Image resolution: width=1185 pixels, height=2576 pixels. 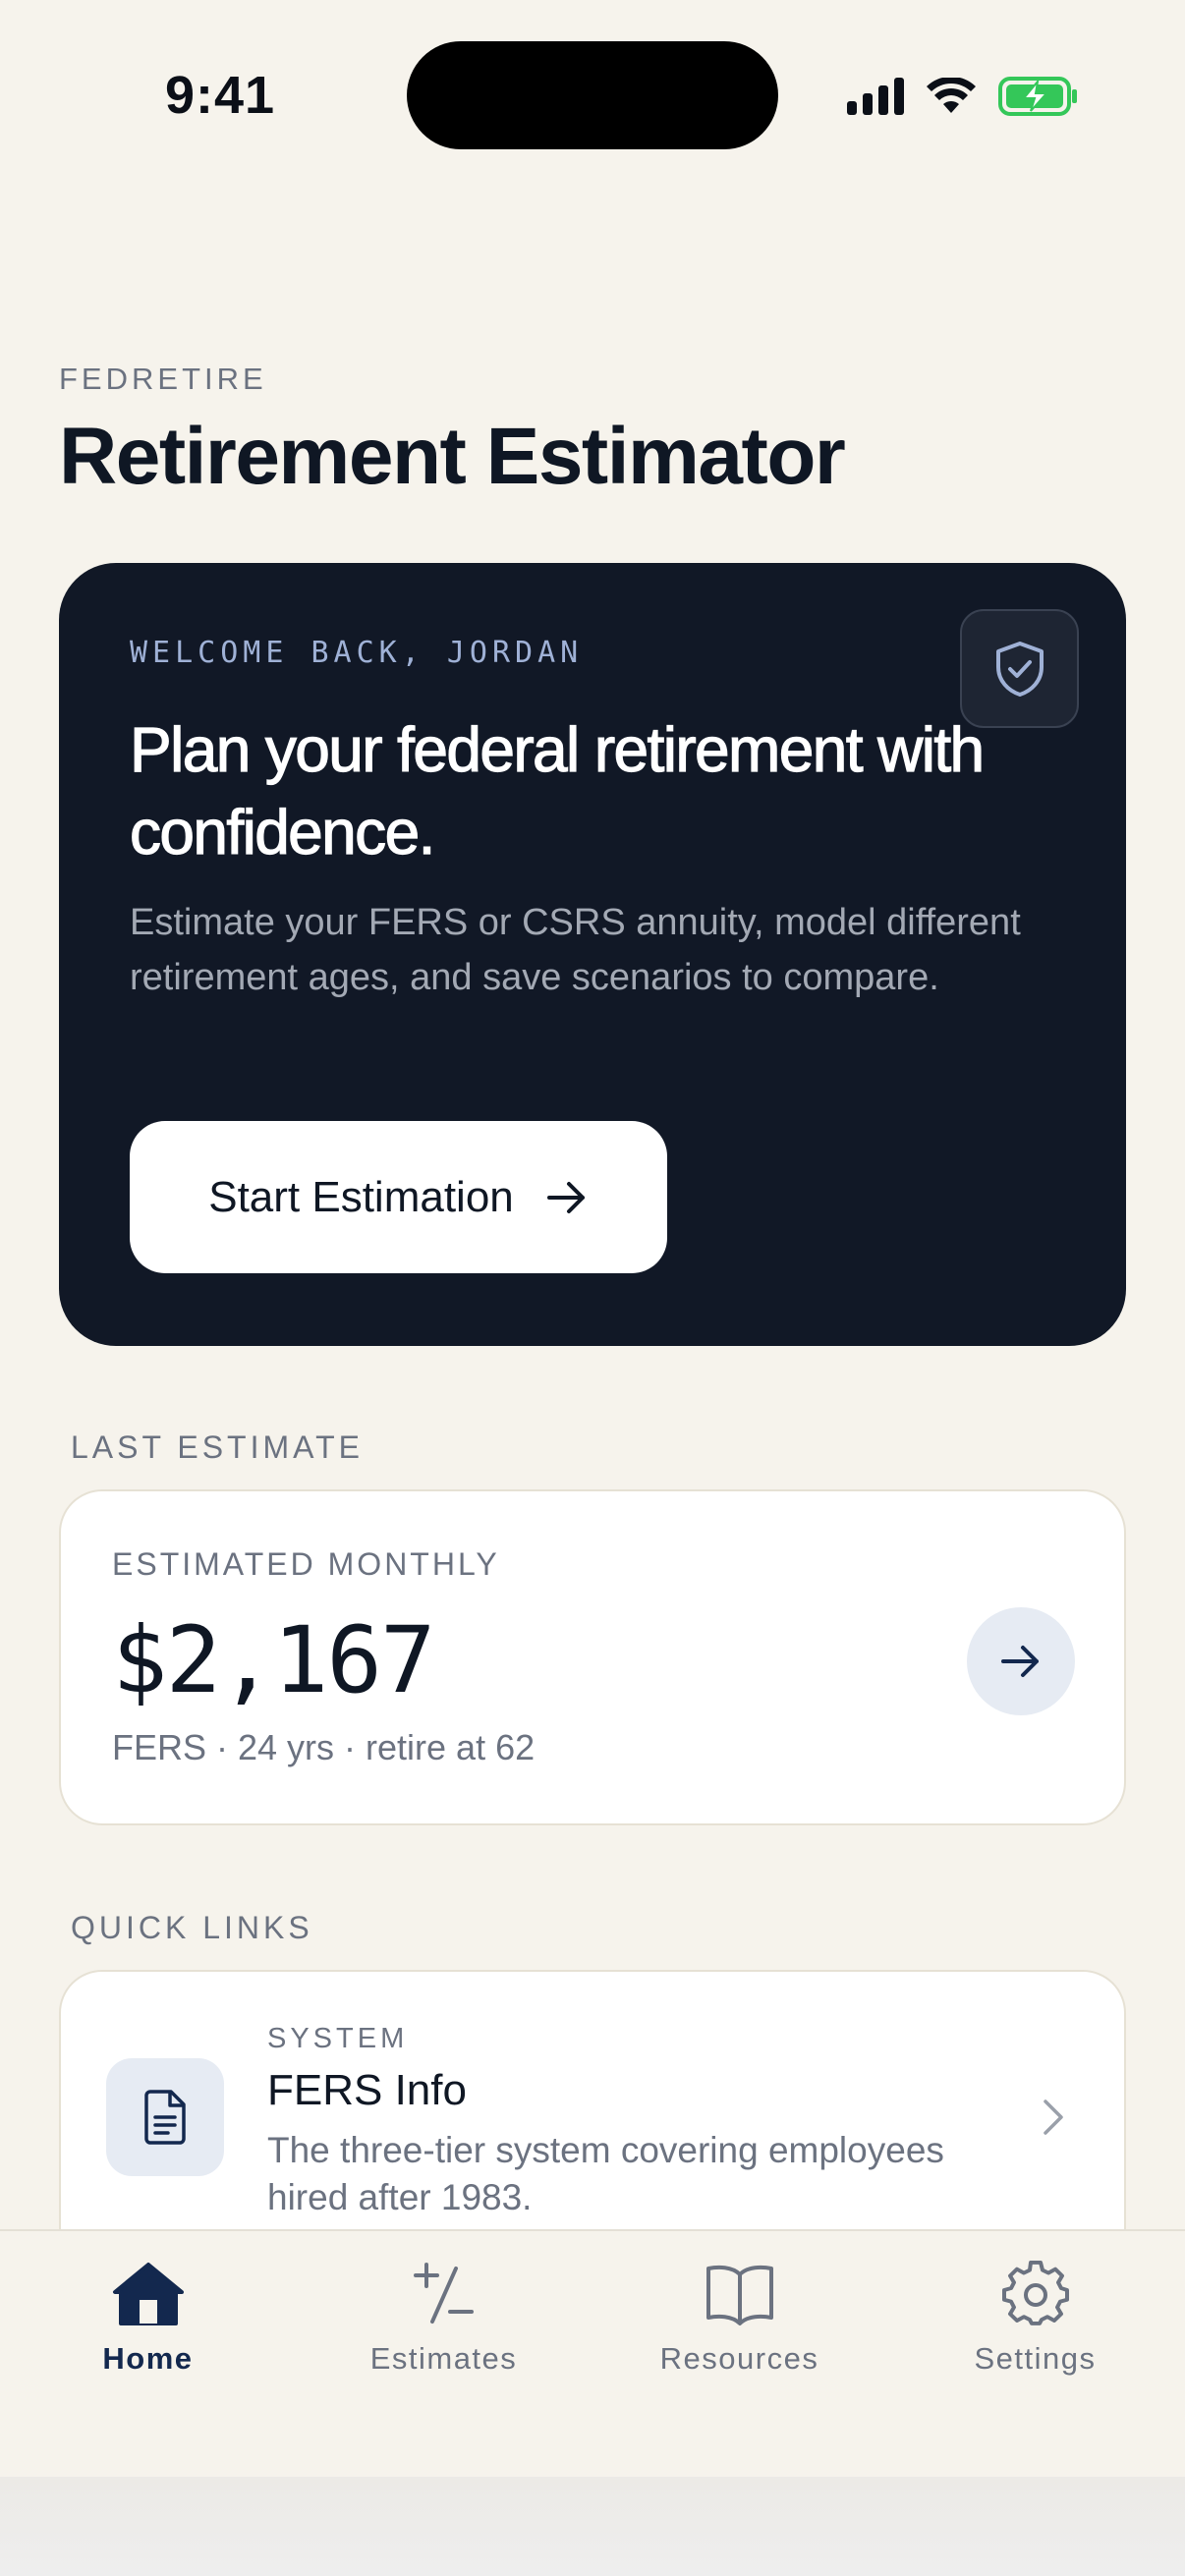 I want to click on home-indicator-area, so click(x=592, y=2526).